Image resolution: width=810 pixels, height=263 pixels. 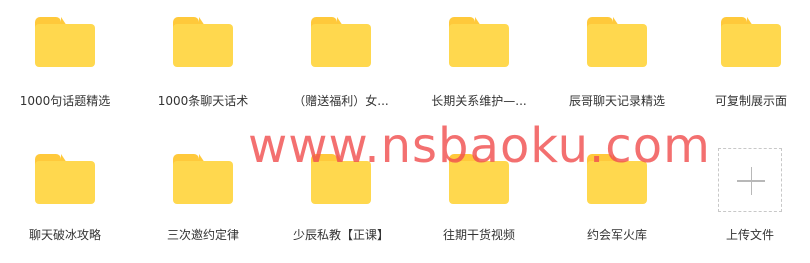 What do you see at coordinates (478, 235) in the screenshot?
I see `folder-label: 往期干货视频` at bounding box center [478, 235].